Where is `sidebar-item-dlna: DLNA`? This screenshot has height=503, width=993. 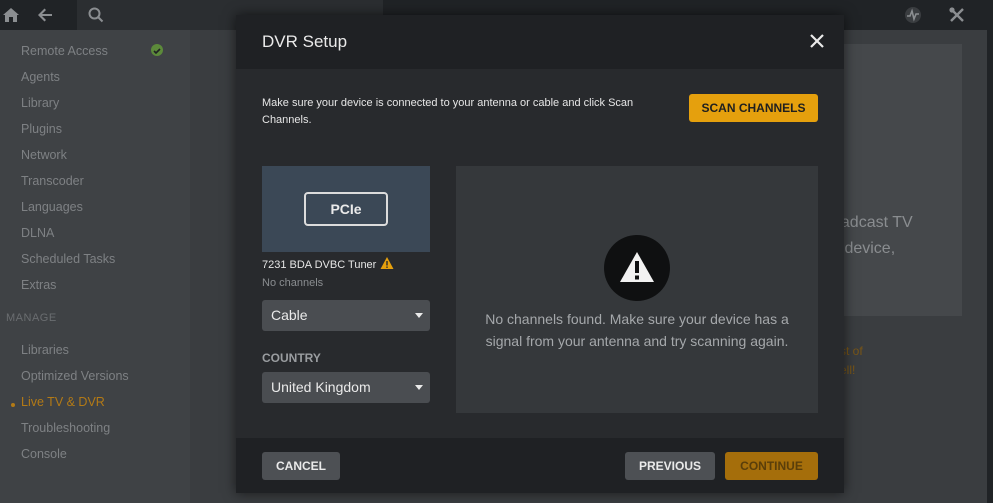
sidebar-item-dlna: DLNA is located at coordinates (37, 233).